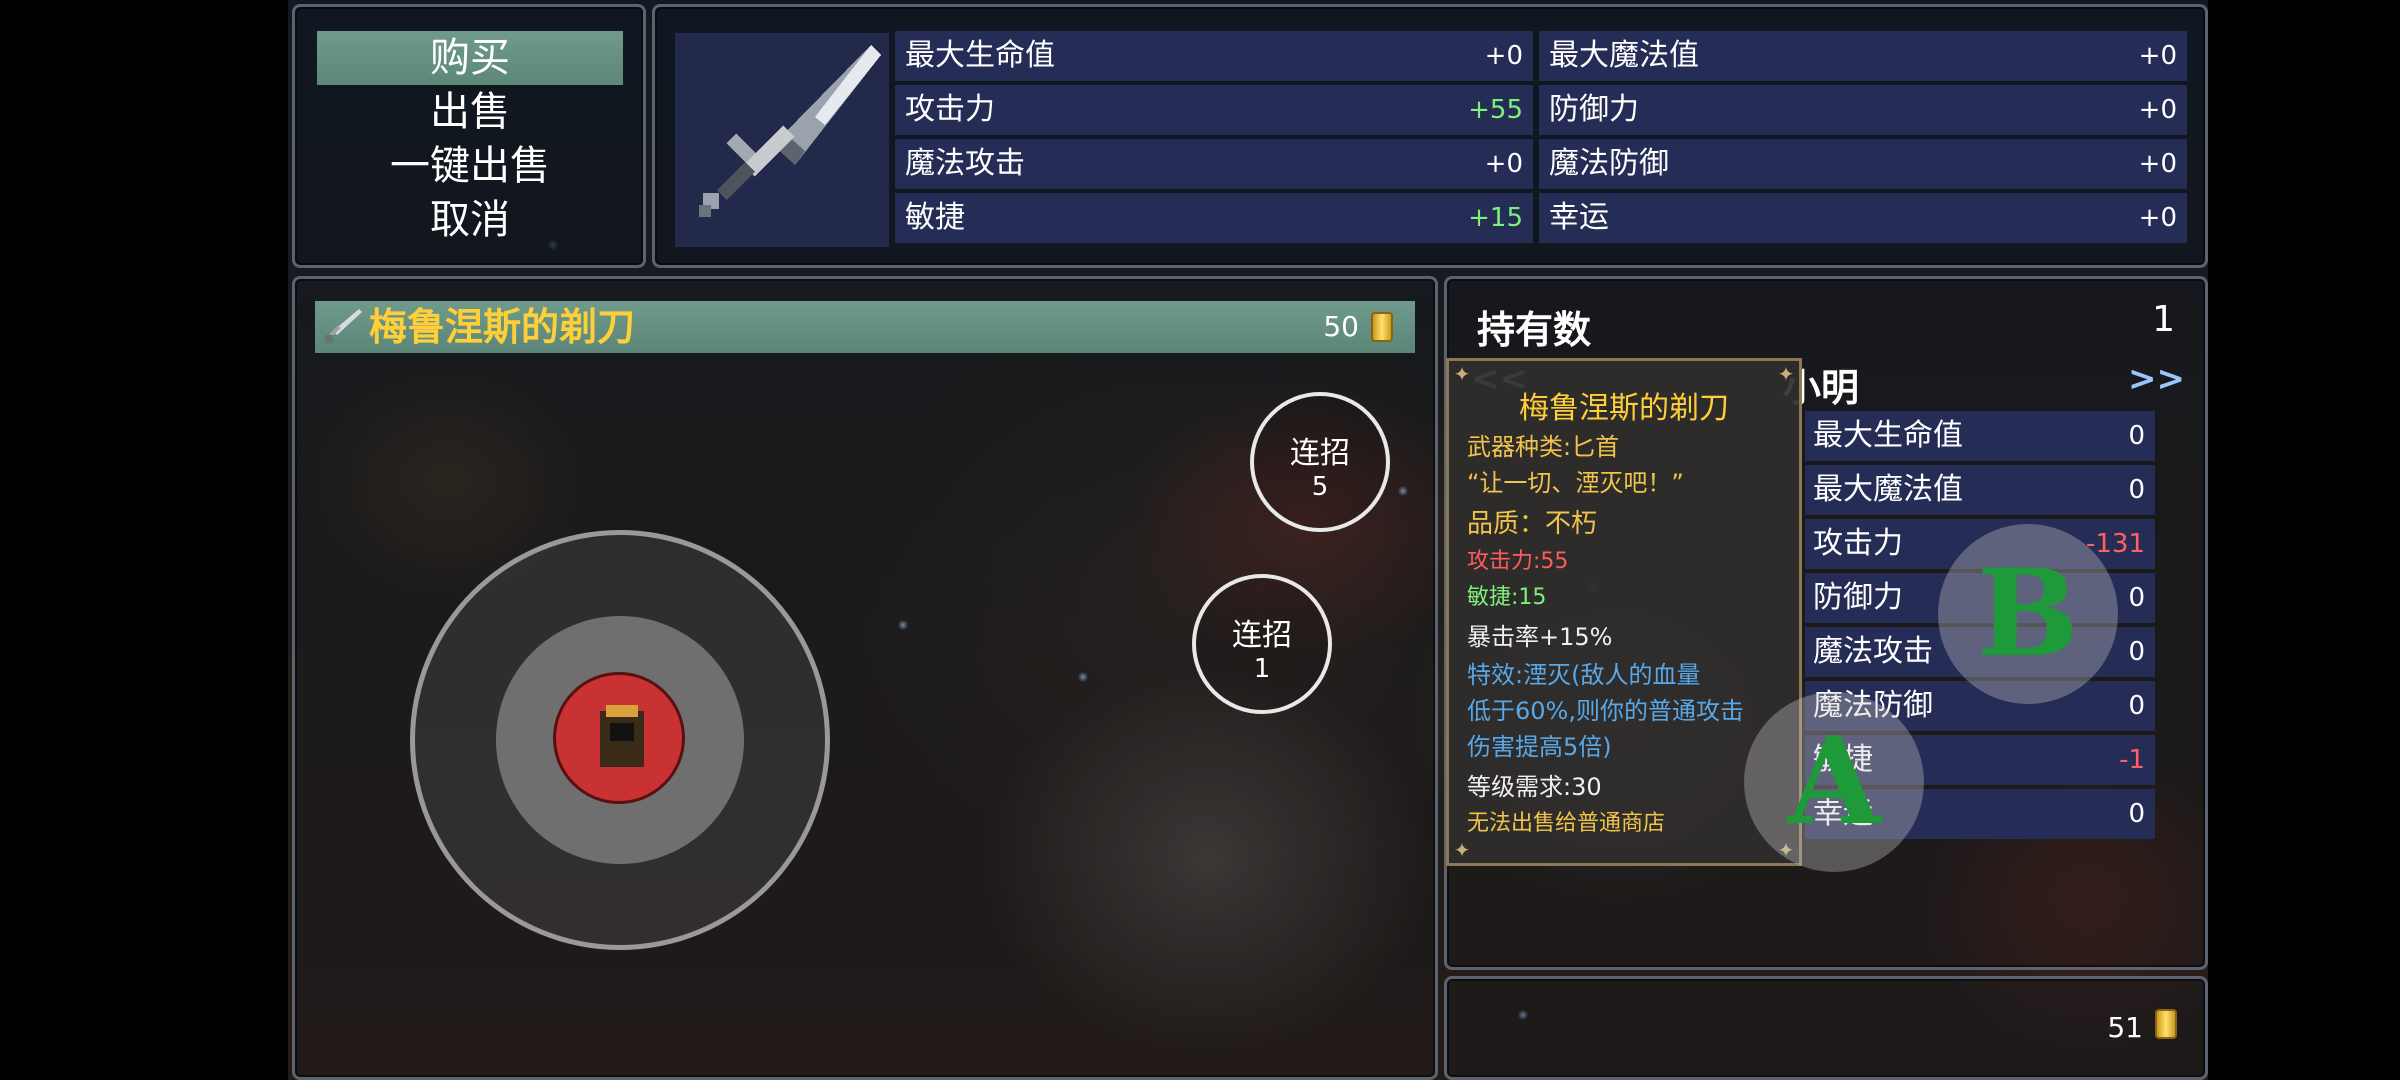 The height and width of the screenshot is (1080, 2400). What do you see at coordinates (622, 736) in the screenshot?
I see `character-icon` at bounding box center [622, 736].